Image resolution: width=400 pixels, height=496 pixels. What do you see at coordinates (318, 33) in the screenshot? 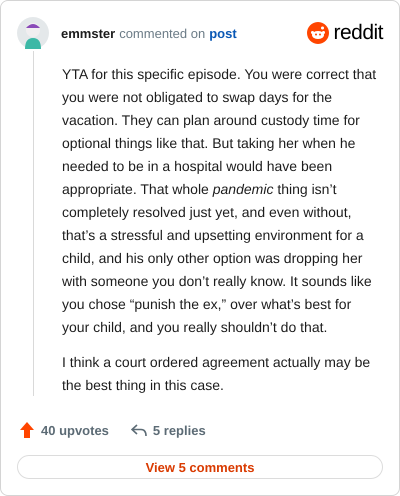
I see `alien-logo-icon` at bounding box center [318, 33].